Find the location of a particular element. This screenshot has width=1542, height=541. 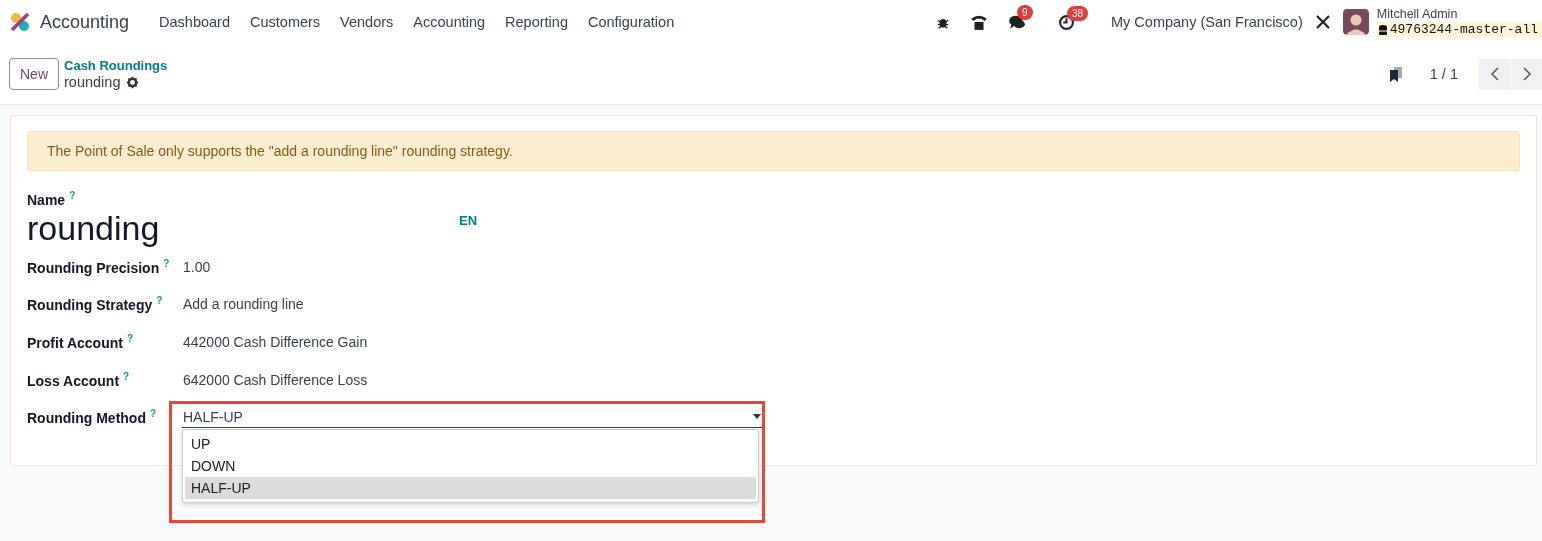

chevron-left-icon is located at coordinates (1494, 74).